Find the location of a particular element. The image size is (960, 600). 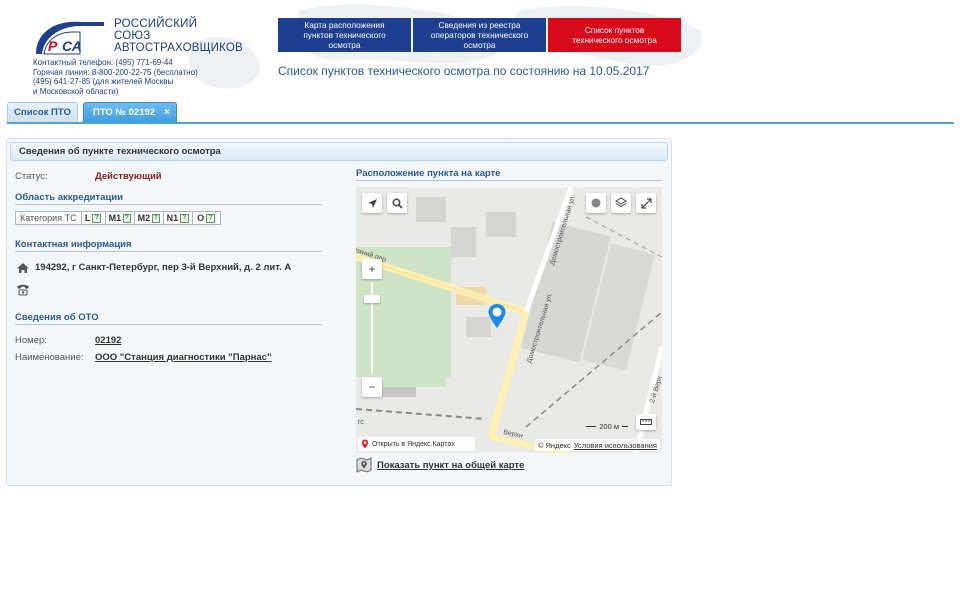

open-in-yandex-link: Открыть в Яндекс.Картах is located at coordinates (416, 444).